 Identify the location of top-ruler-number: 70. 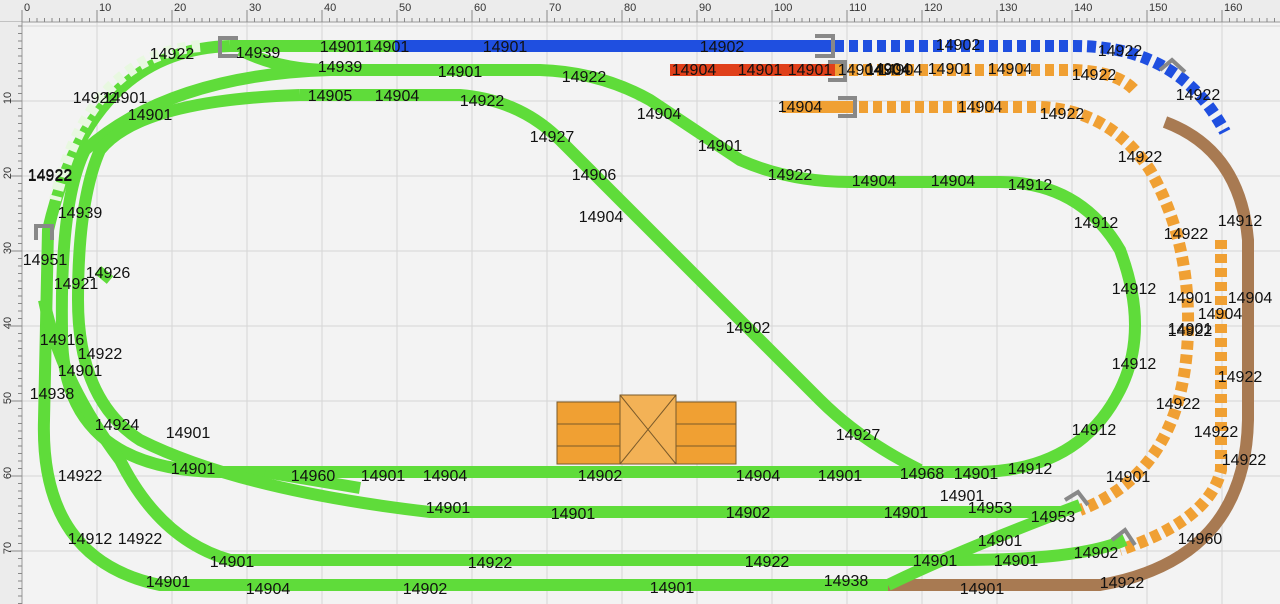
(555, 8).